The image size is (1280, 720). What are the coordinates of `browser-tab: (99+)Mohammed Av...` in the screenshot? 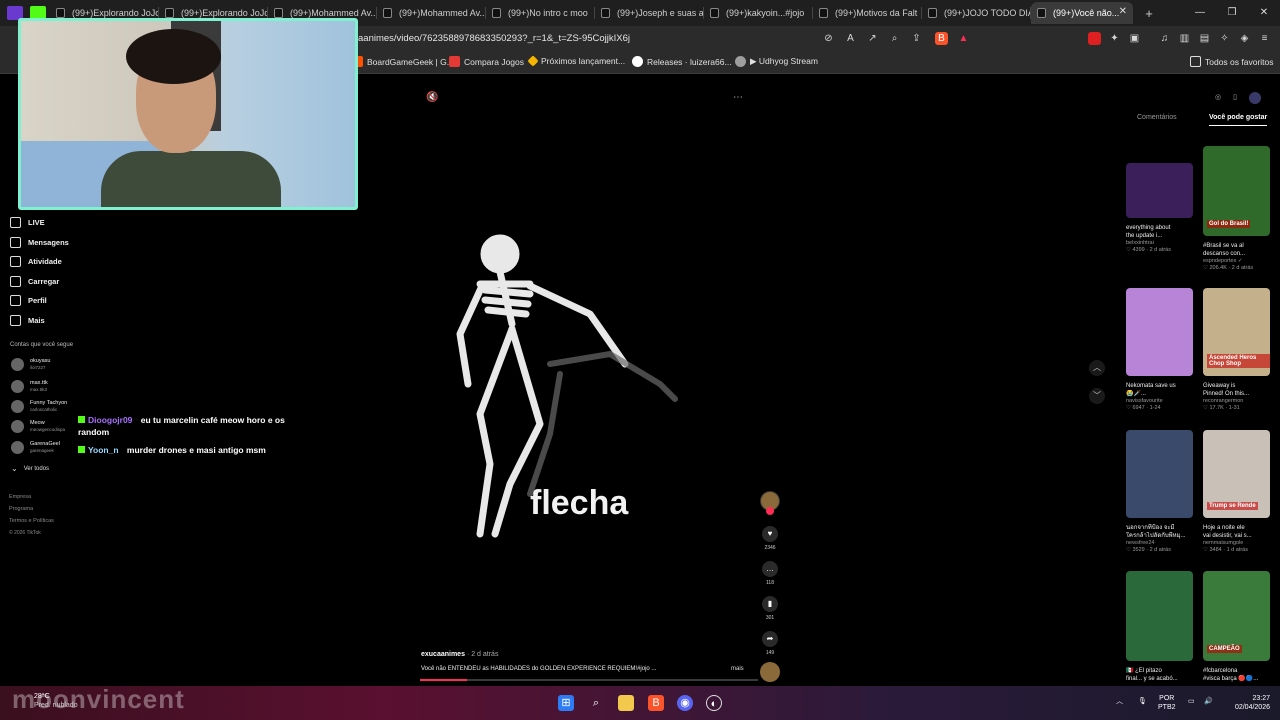 It's located at (431, 13).